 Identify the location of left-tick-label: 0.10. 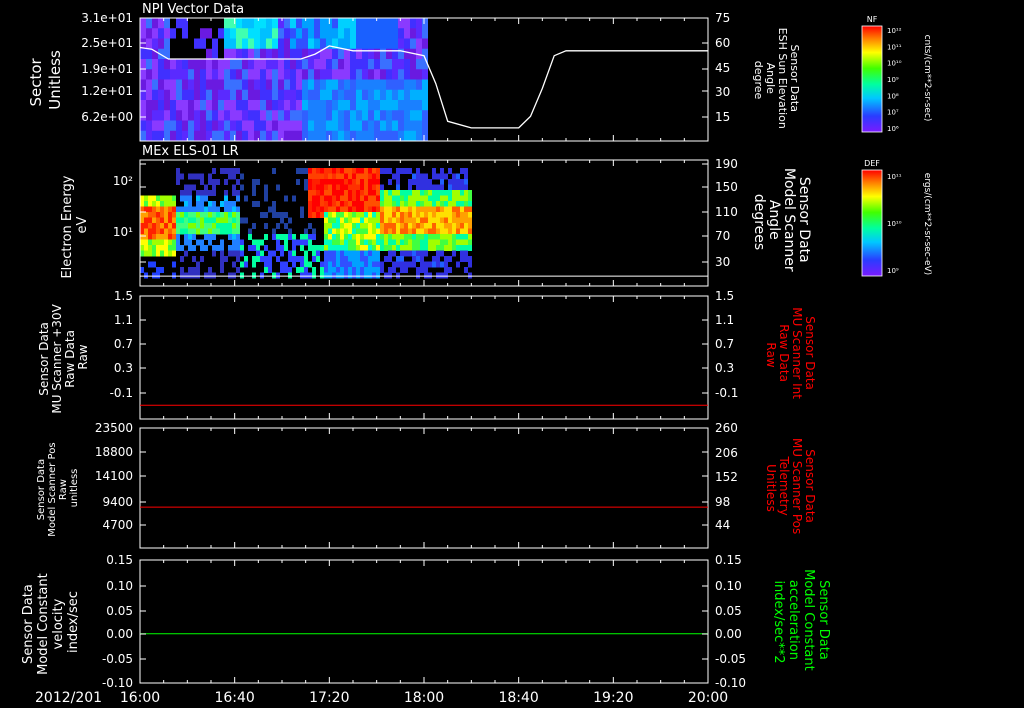
(119, 586).